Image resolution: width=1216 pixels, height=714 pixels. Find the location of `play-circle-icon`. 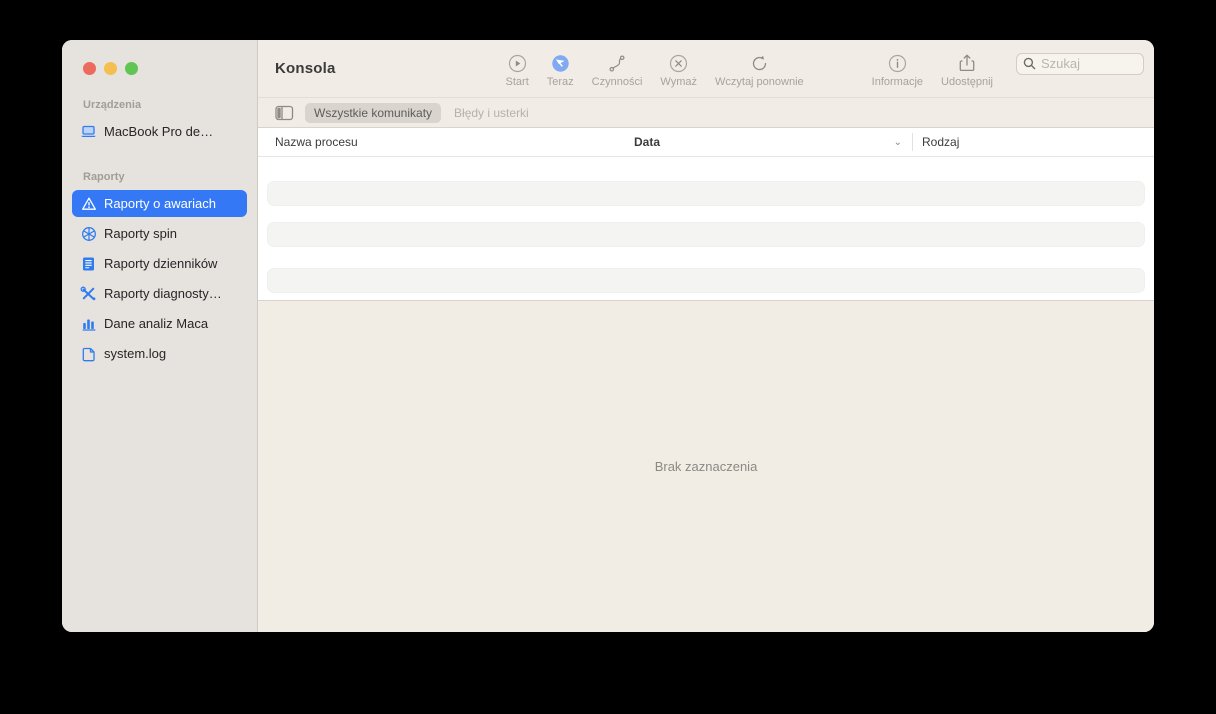

play-circle-icon is located at coordinates (517, 63).